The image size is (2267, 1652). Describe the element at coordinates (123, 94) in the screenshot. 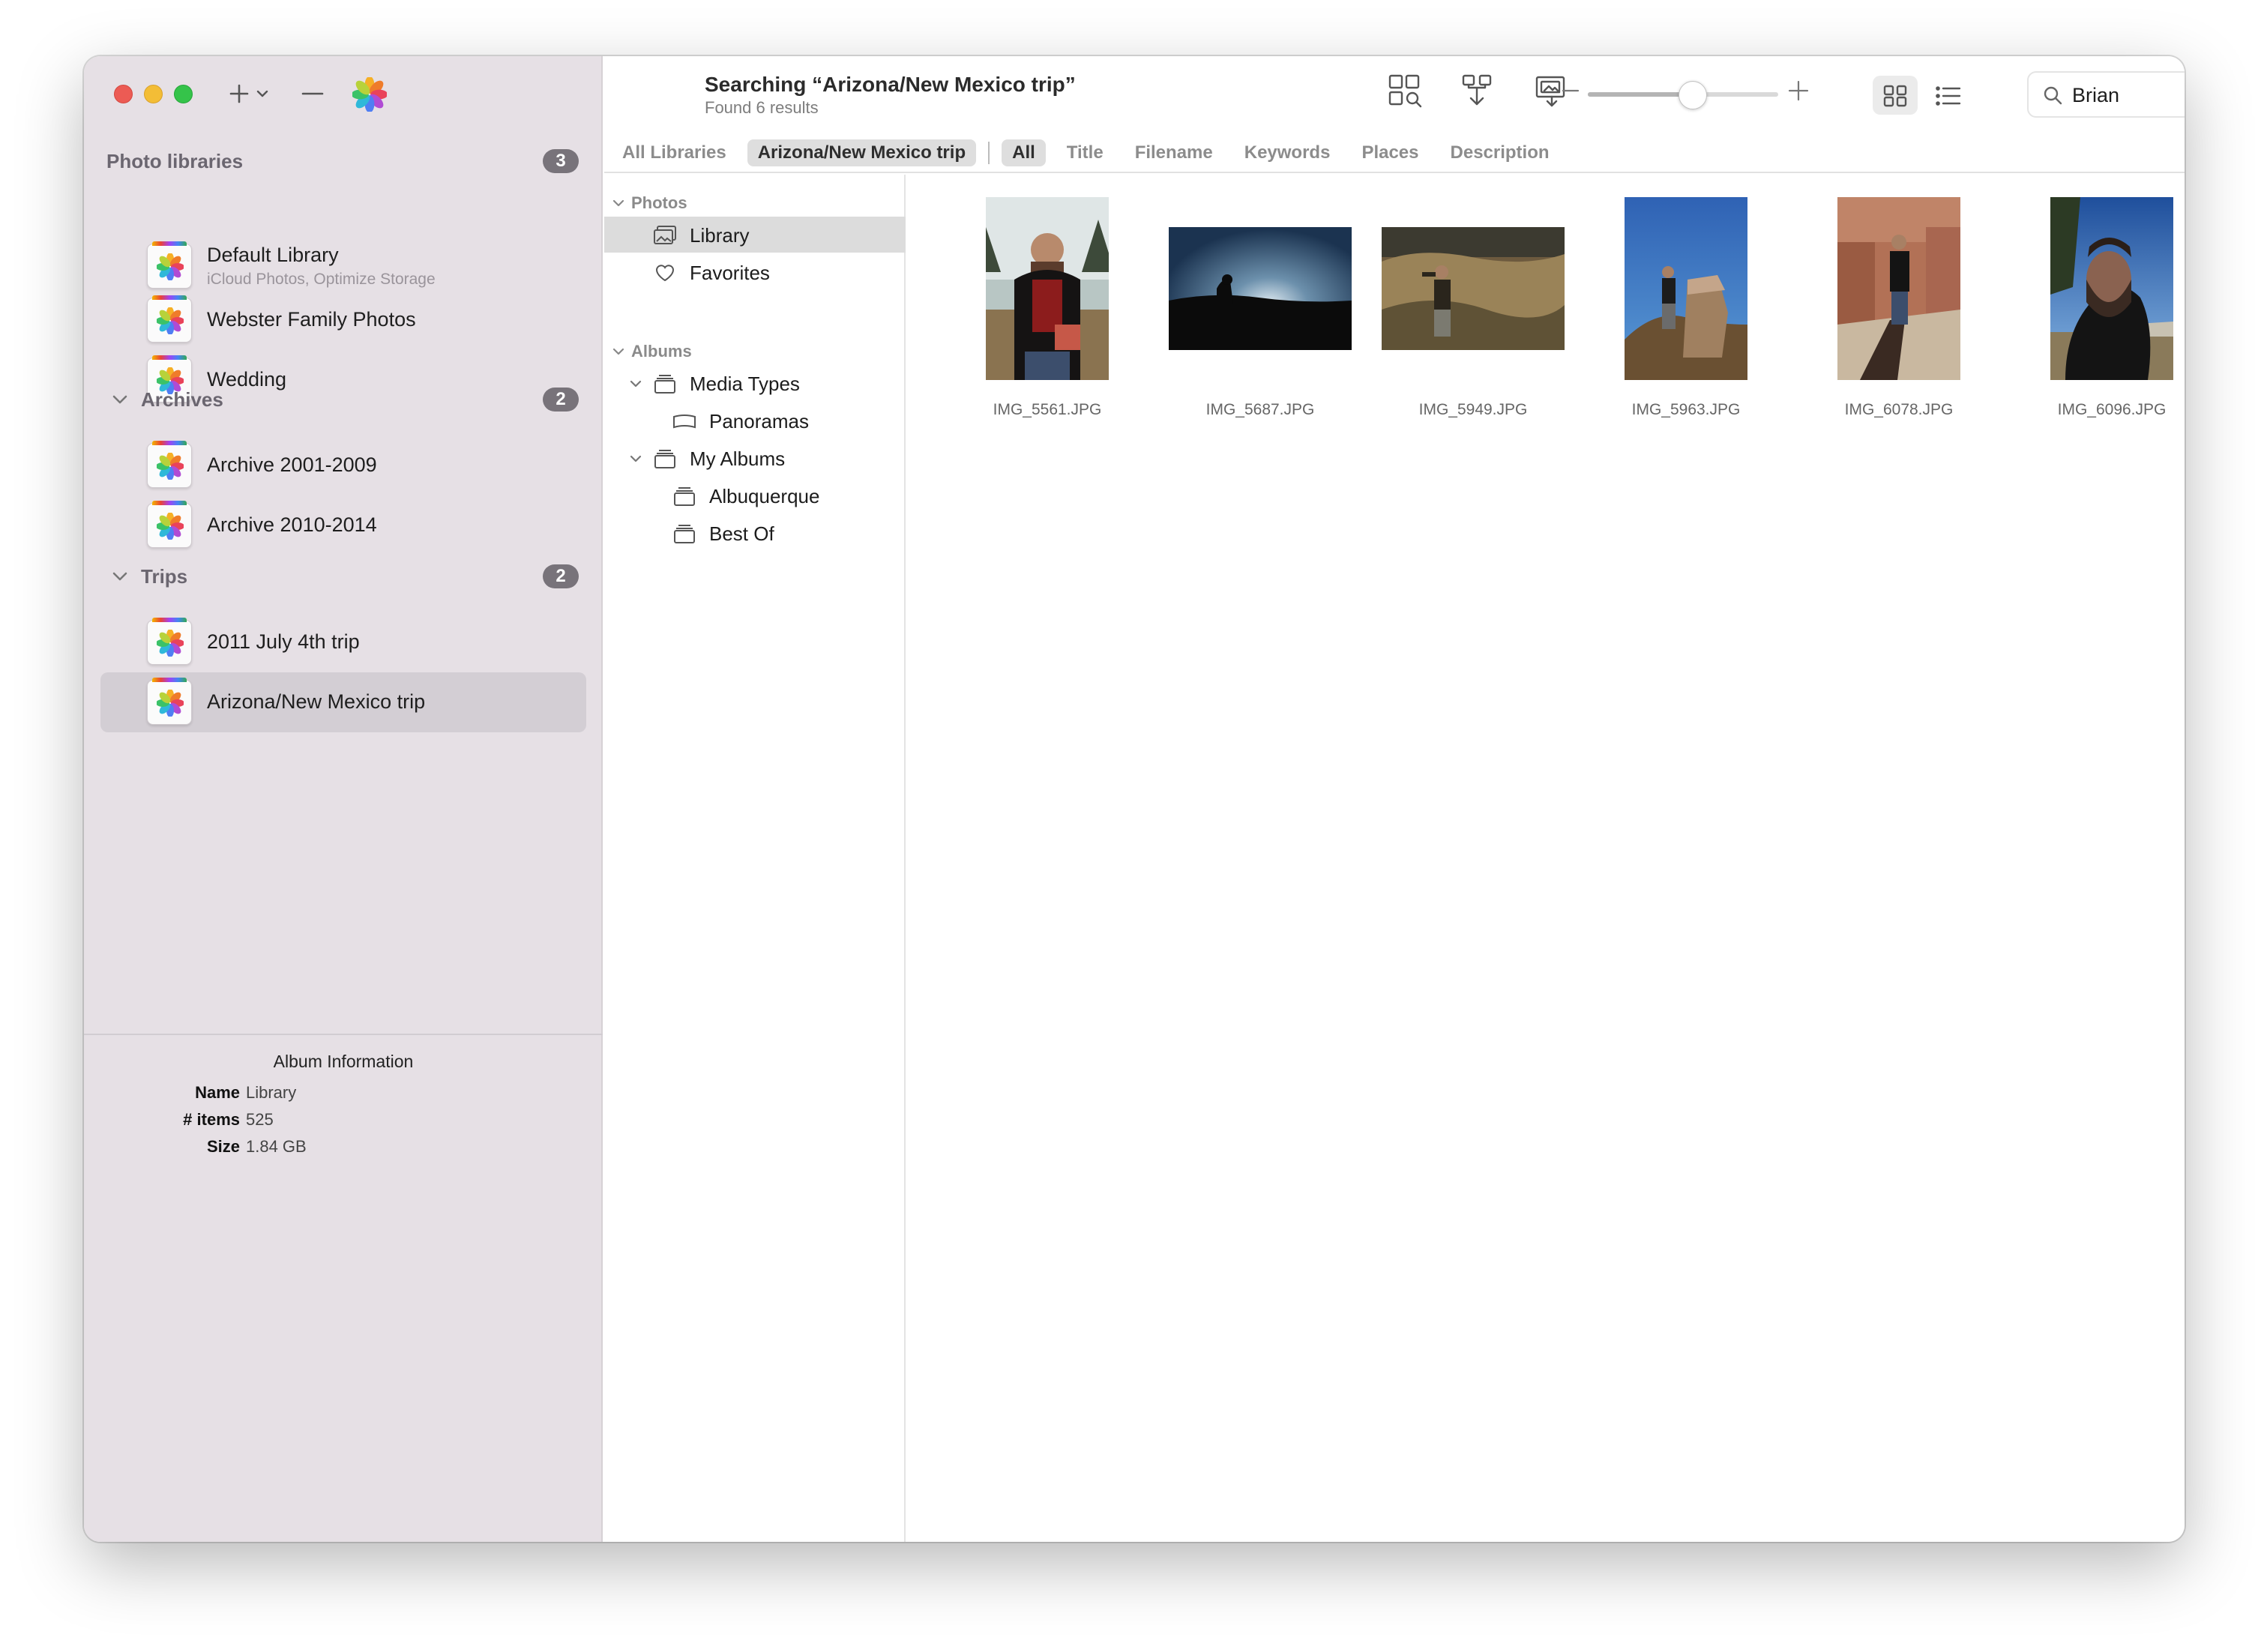

I see `close-window-button` at that location.